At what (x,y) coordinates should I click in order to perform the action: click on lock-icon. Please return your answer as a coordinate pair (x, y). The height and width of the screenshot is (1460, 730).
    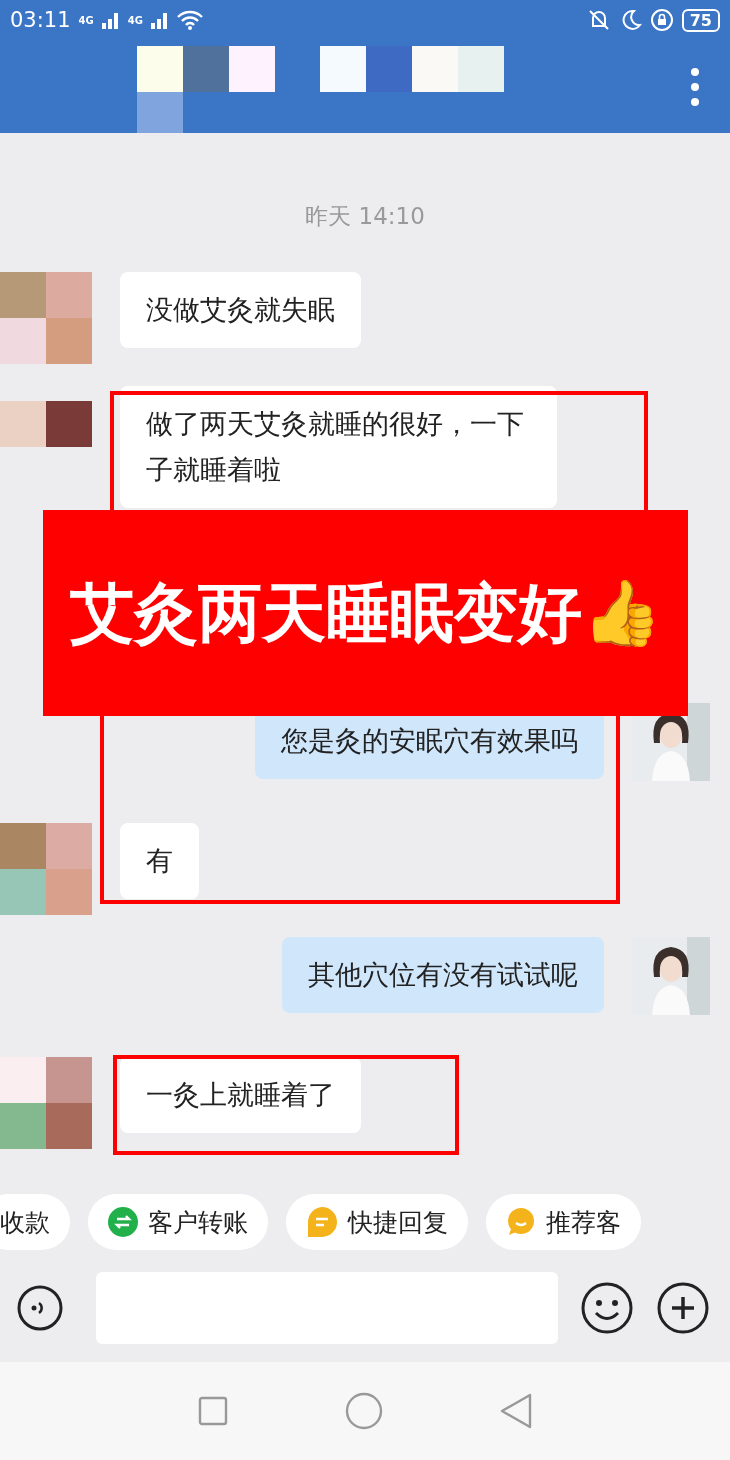
    Looking at the image, I should click on (661, 20).